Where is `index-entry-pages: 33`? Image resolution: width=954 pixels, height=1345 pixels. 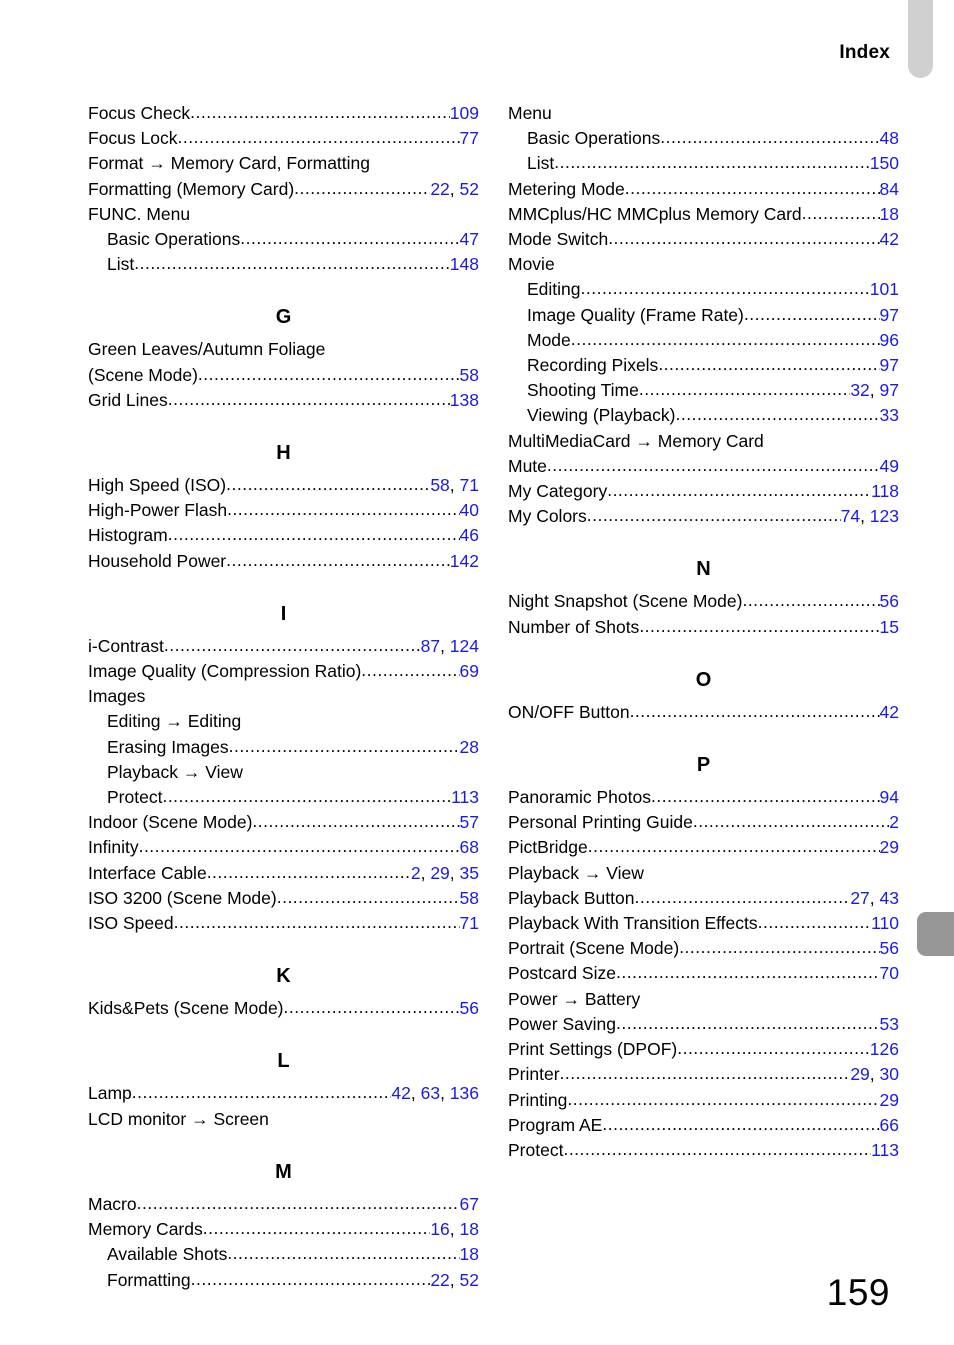
index-entry-pages: 33 is located at coordinates (889, 415).